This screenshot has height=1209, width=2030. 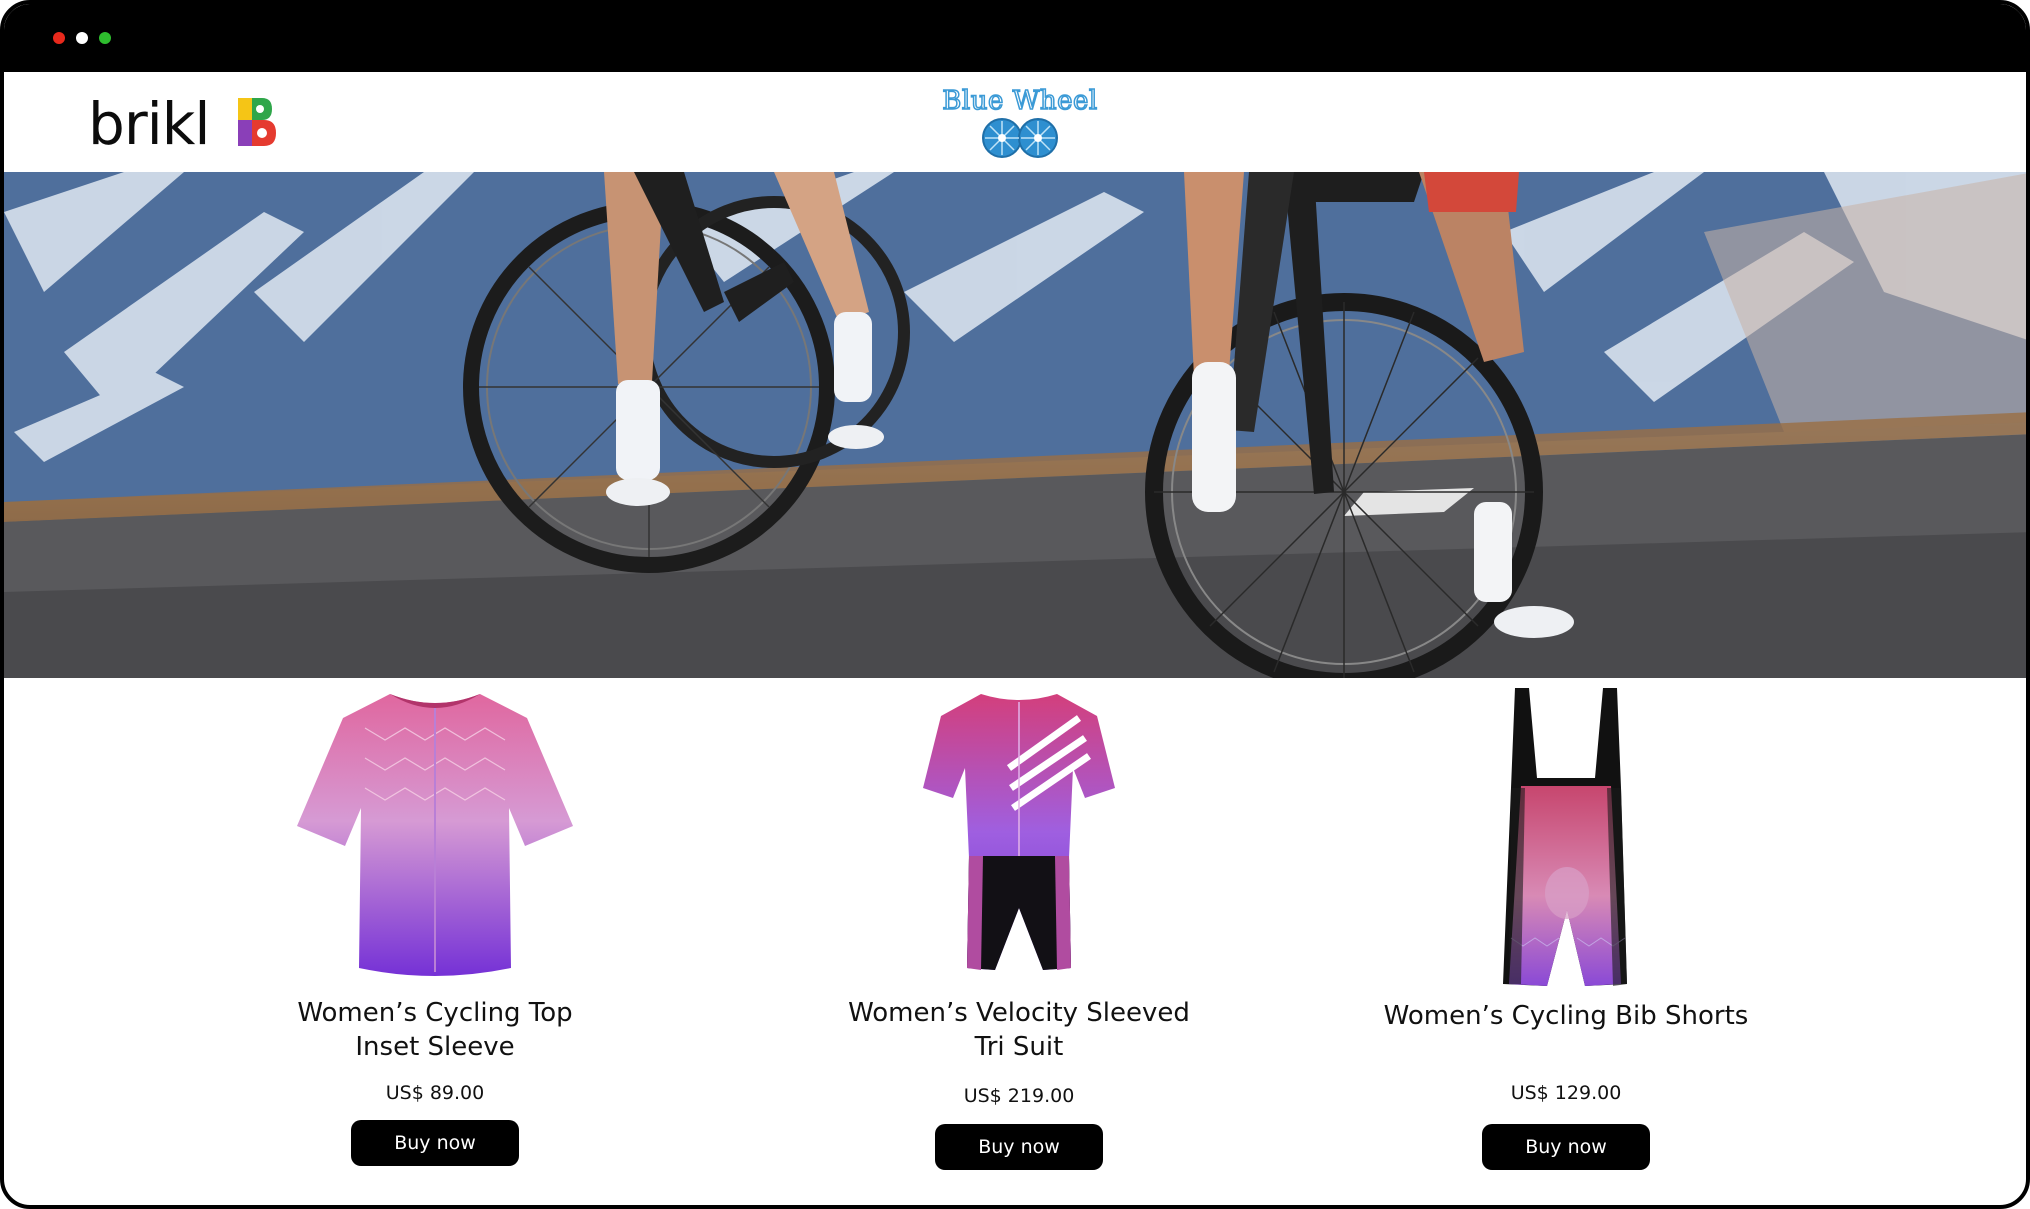 I want to click on blue-wheel-logo: Blue Wheel, so click(x=1020, y=123).